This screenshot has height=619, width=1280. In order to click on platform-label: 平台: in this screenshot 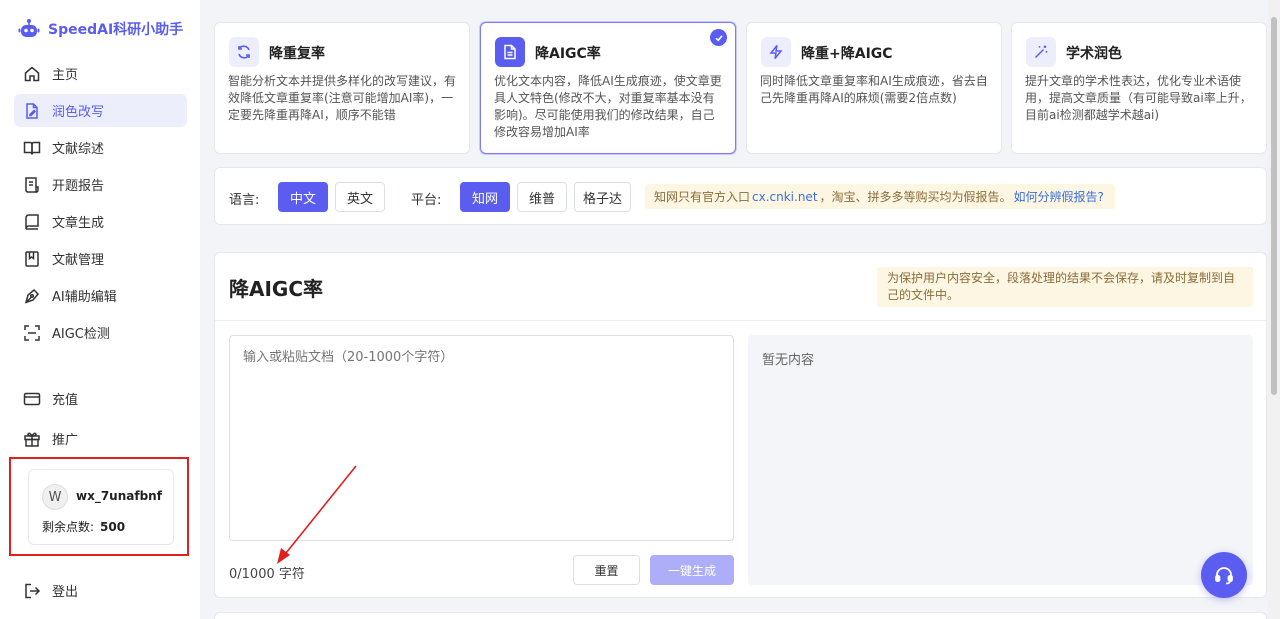, I will do `click(426, 200)`.